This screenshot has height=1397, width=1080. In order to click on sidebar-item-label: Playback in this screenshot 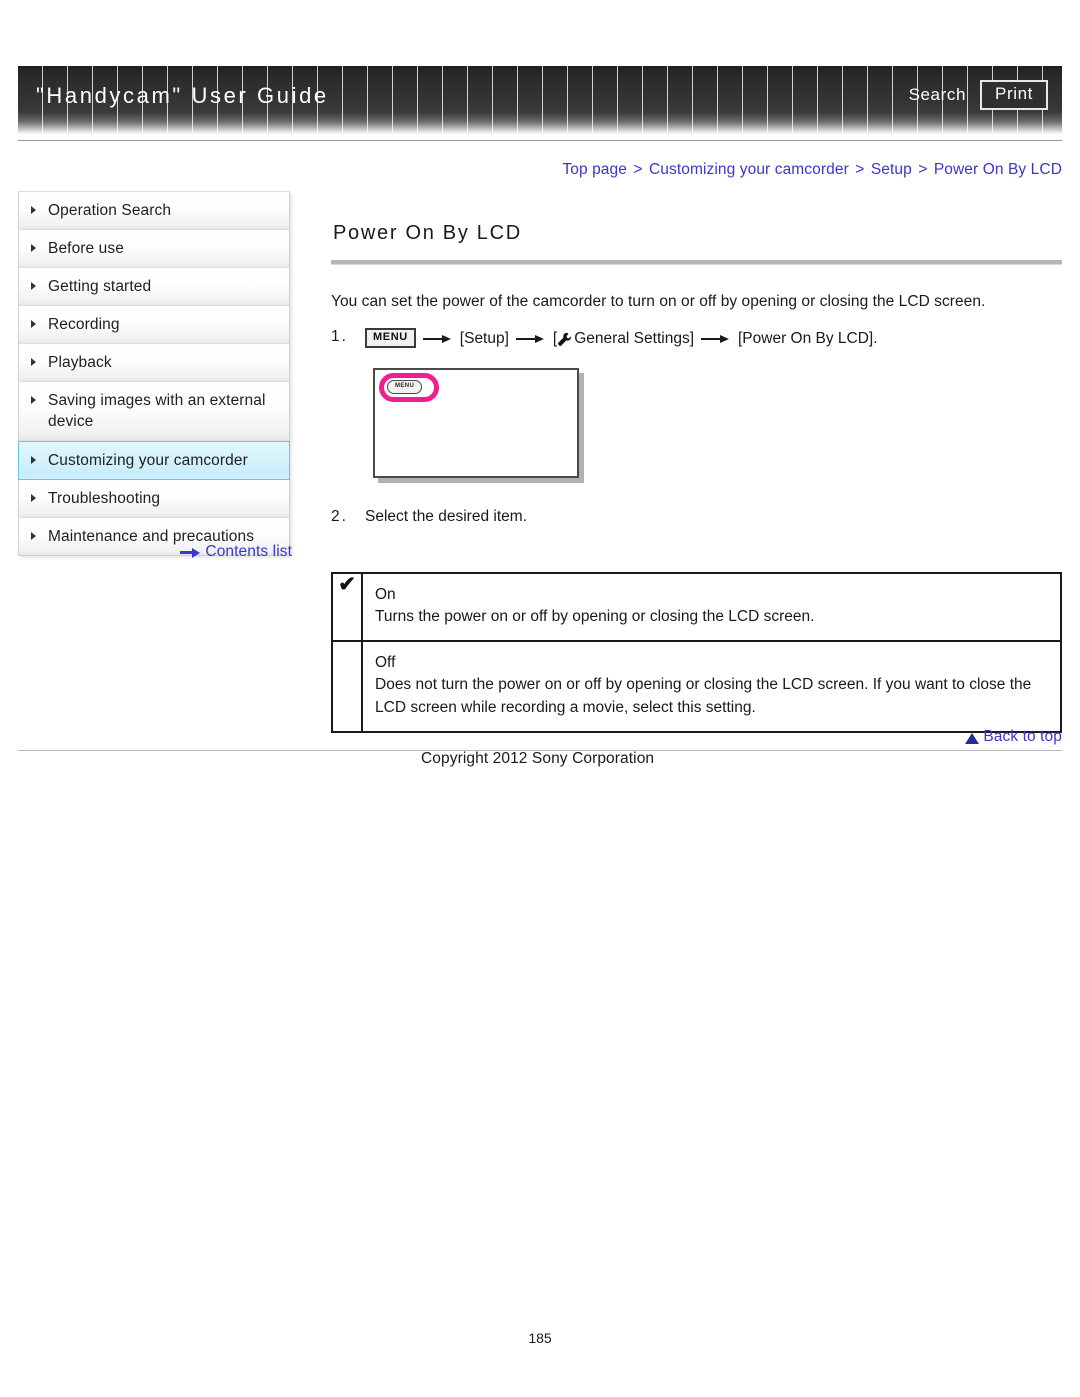, I will do `click(80, 362)`.